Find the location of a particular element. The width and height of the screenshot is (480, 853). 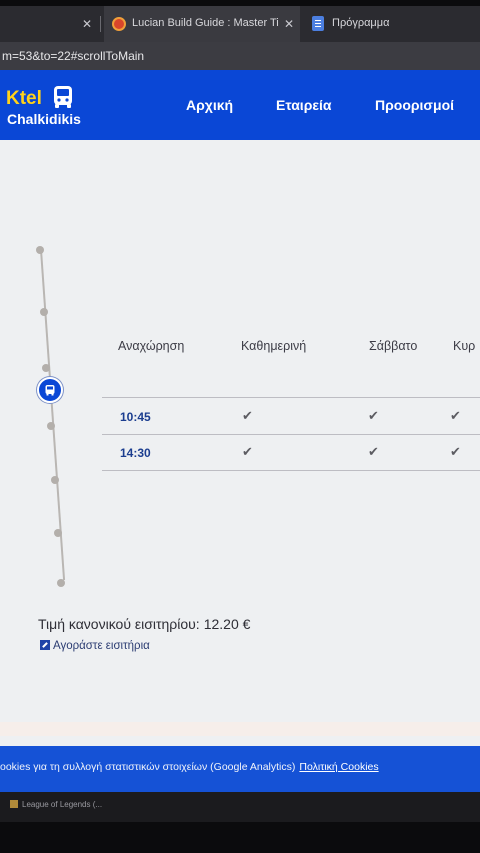

tab-separator is located at coordinates (100, 24).